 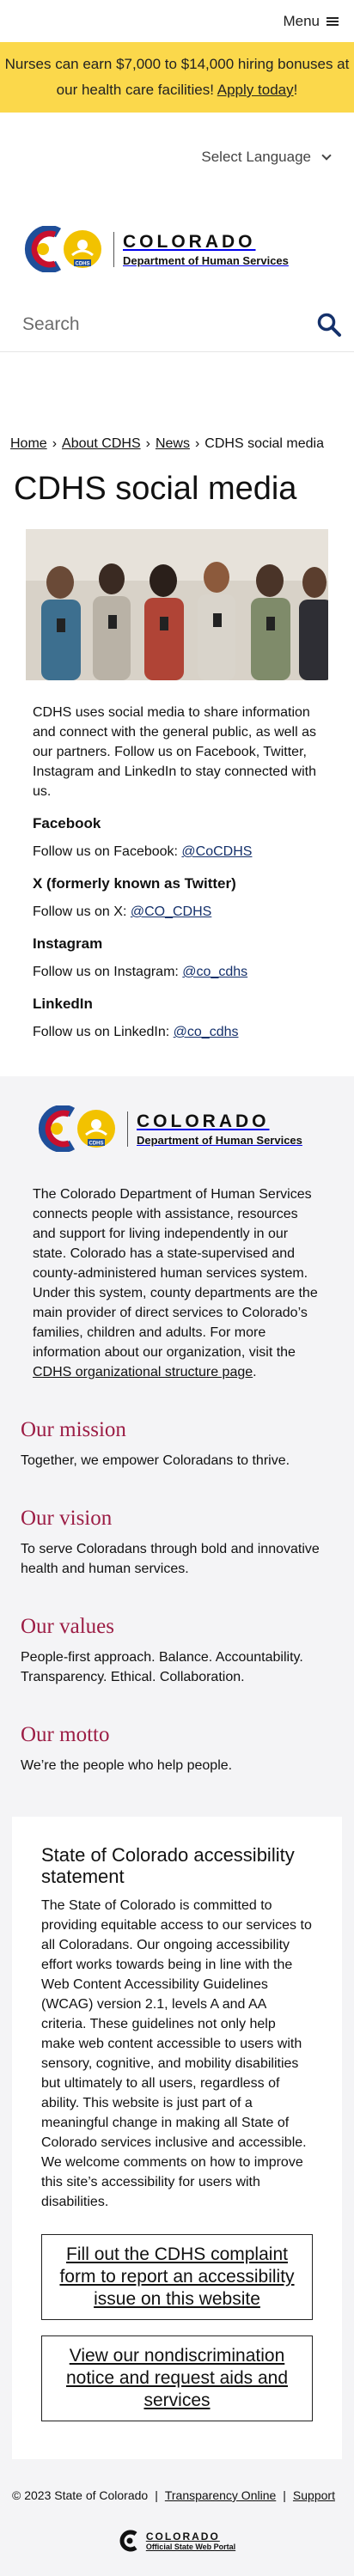 What do you see at coordinates (173, 443) in the screenshot?
I see `breadcrumb-news: News` at bounding box center [173, 443].